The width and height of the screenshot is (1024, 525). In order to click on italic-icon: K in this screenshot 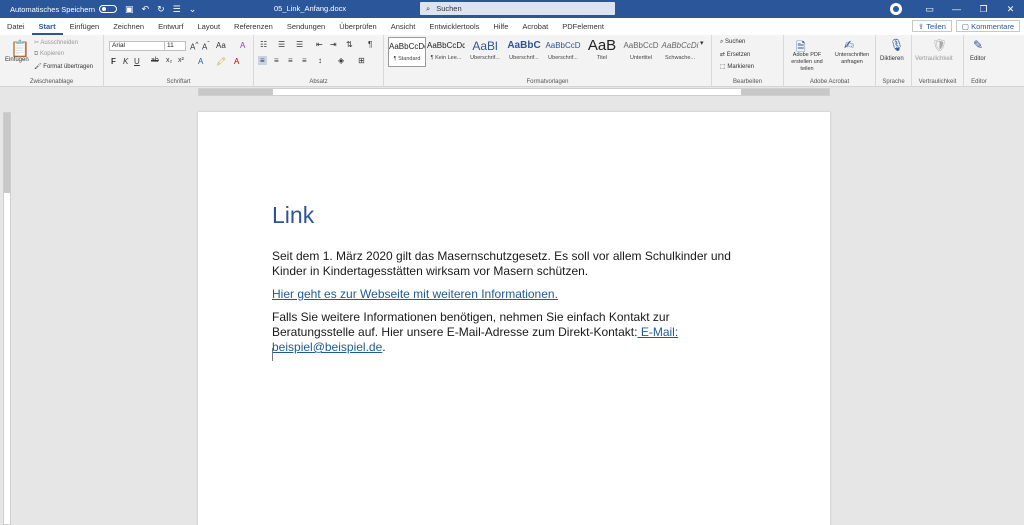, I will do `click(125, 61)`.